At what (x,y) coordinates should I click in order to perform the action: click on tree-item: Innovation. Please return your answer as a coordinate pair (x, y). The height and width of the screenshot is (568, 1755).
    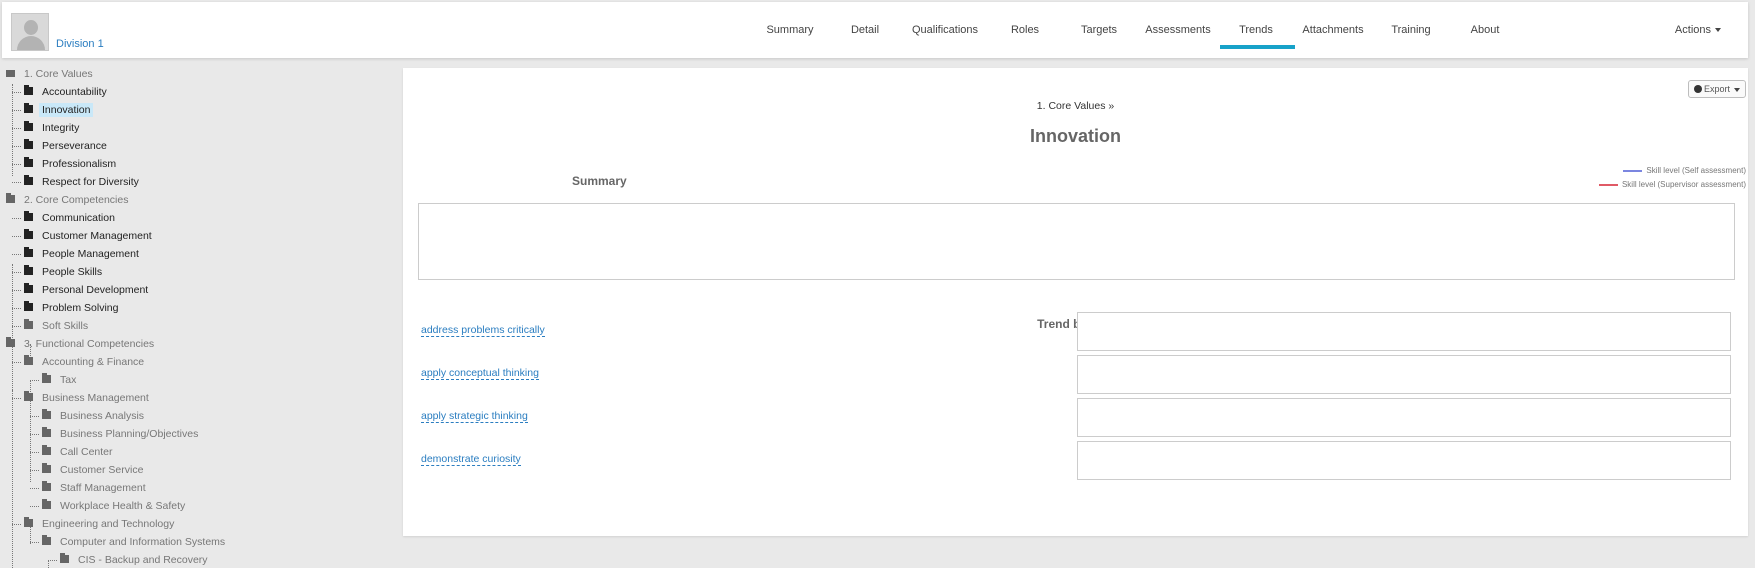
    Looking at the image, I should click on (58, 110).